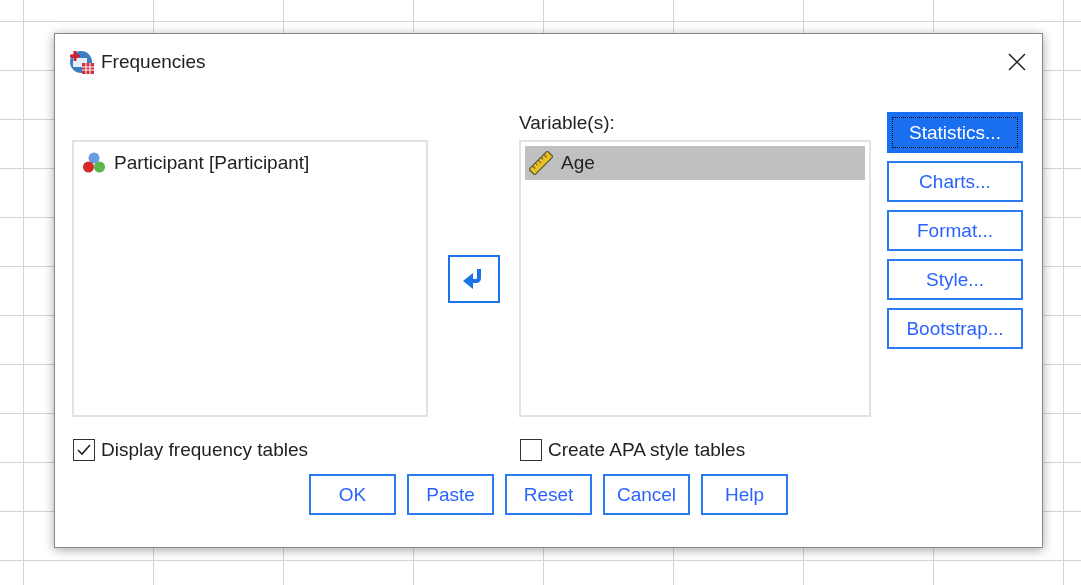 This screenshot has width=1081, height=585. Describe the element at coordinates (450, 494) in the screenshot. I see `dialog-button: Paste` at that location.